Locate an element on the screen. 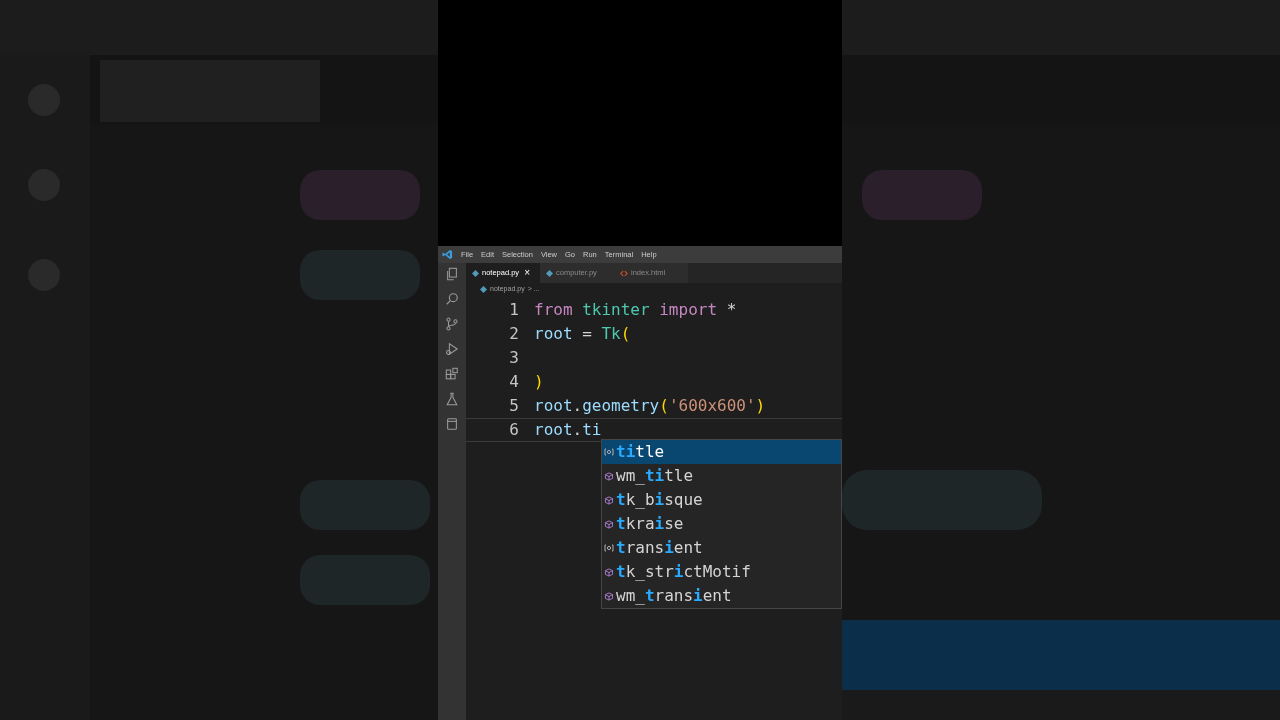  app-logo-icon is located at coordinates (447, 254).